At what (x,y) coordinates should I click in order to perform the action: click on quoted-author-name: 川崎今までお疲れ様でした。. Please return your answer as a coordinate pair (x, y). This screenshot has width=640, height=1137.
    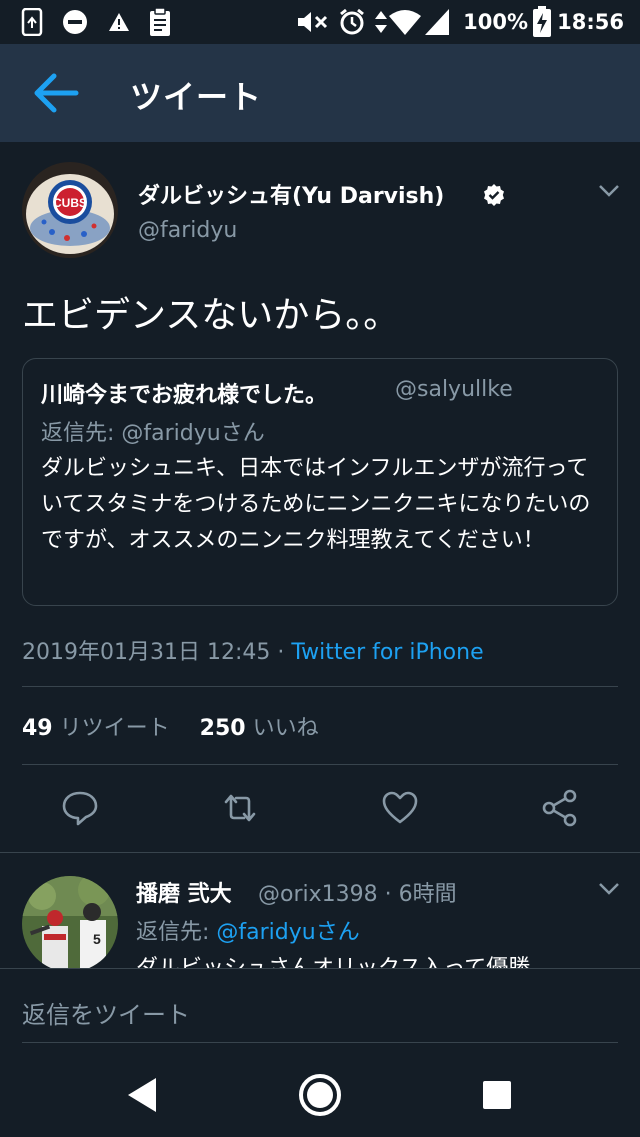
    Looking at the image, I should click on (184, 395).